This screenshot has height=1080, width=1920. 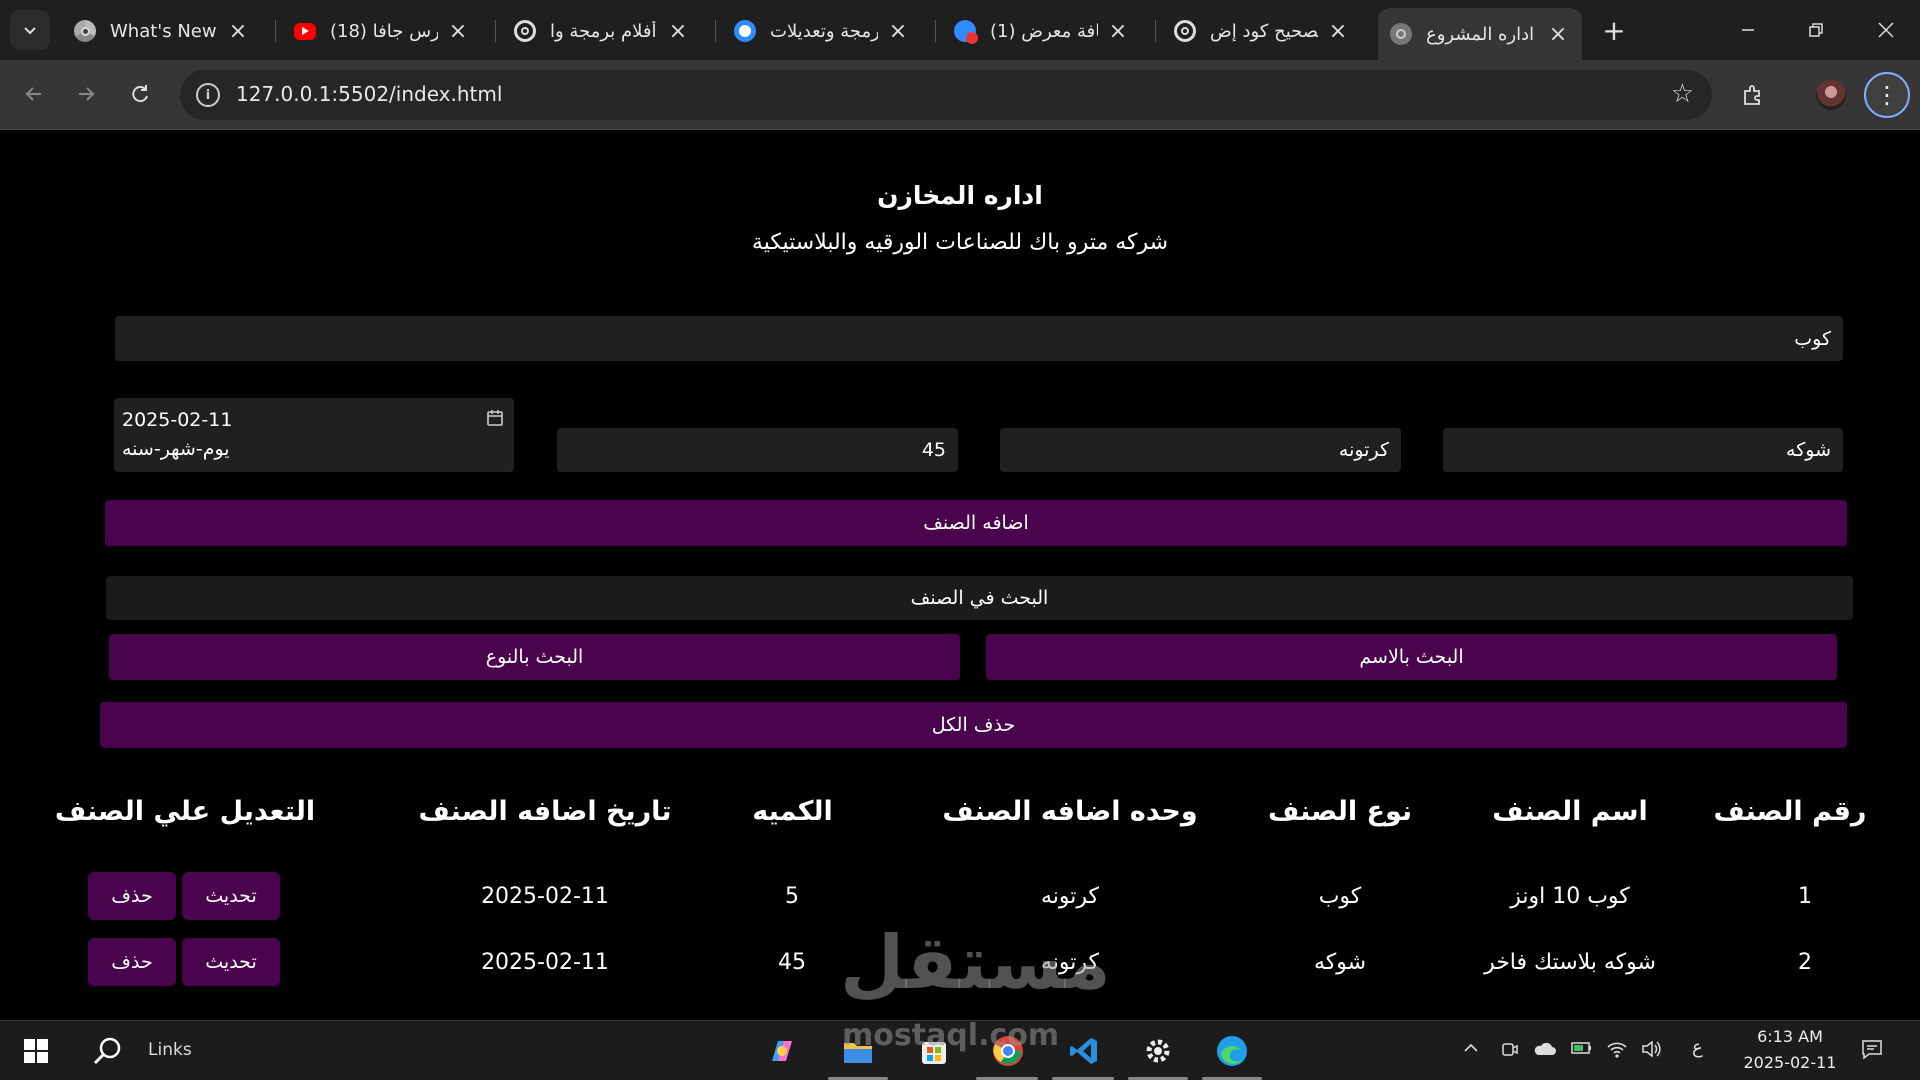 I want to click on tab-title: أفلام برمجة وا, so click(x=603, y=31).